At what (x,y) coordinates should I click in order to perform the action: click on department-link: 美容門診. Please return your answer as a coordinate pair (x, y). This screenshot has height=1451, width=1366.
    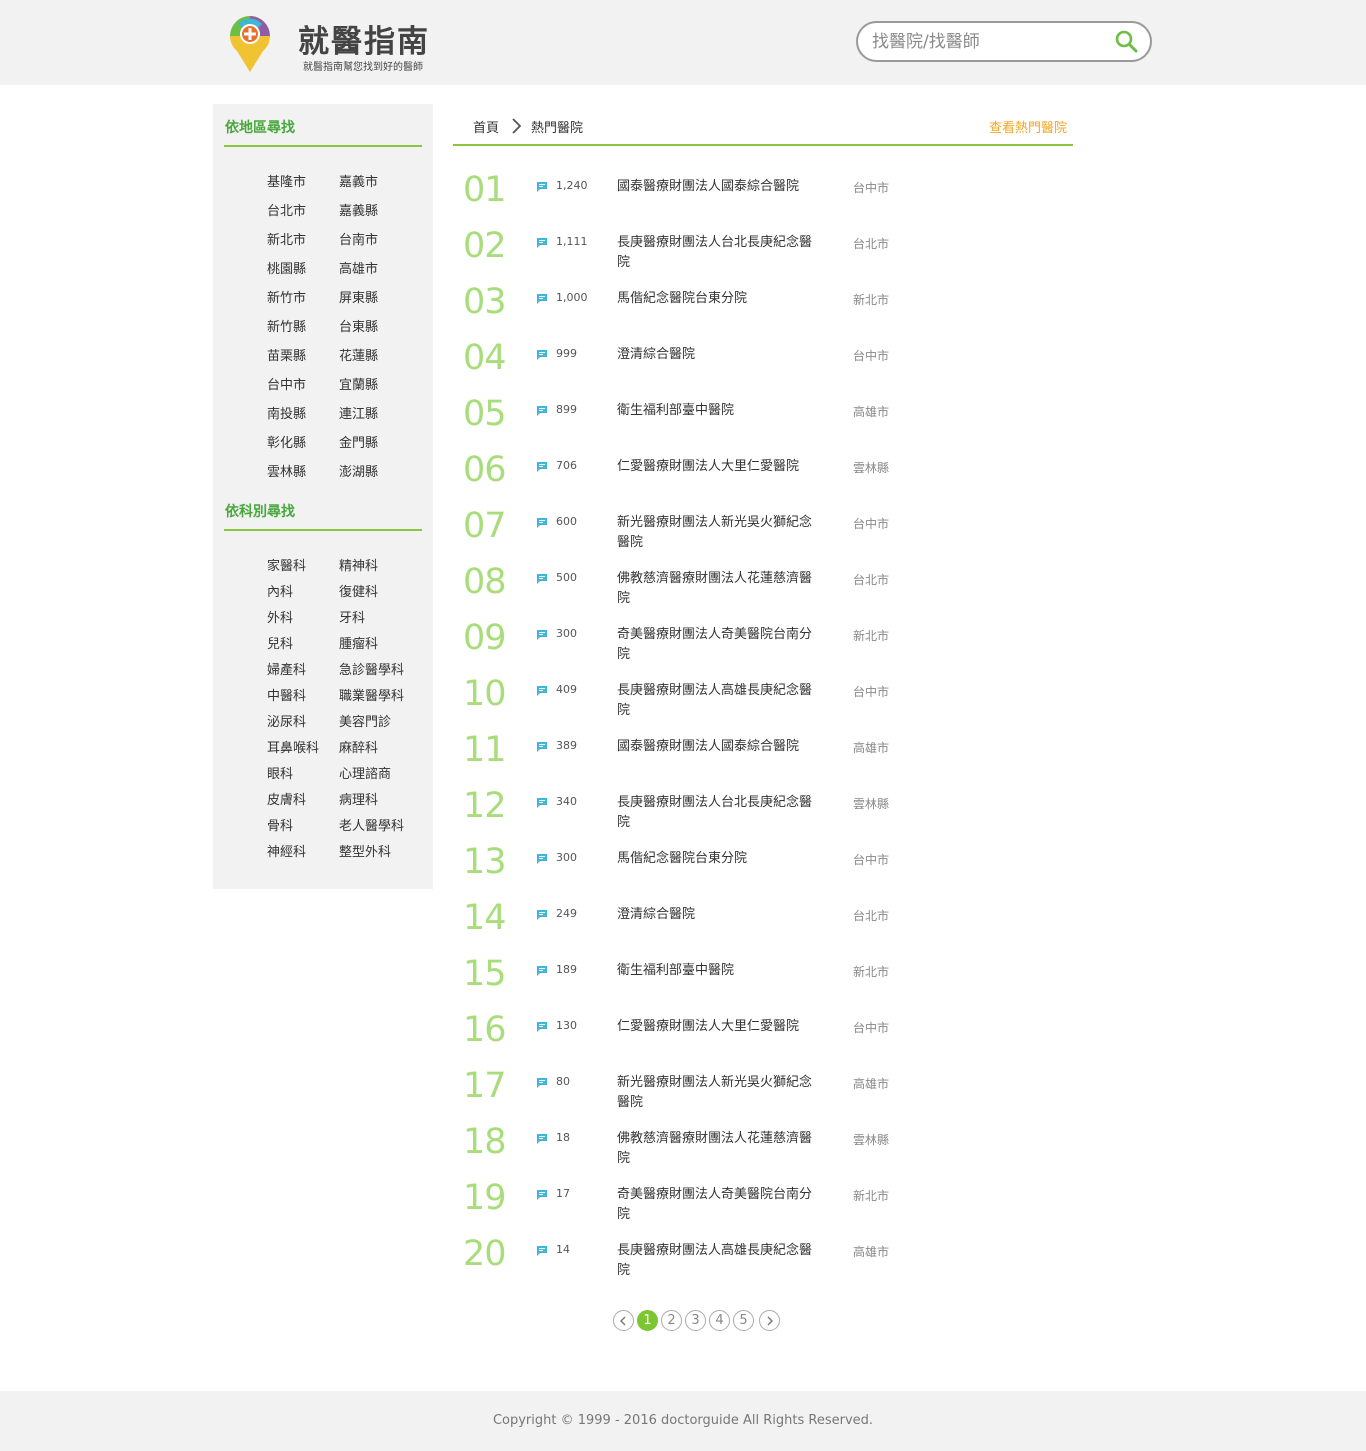
    Looking at the image, I should click on (365, 720).